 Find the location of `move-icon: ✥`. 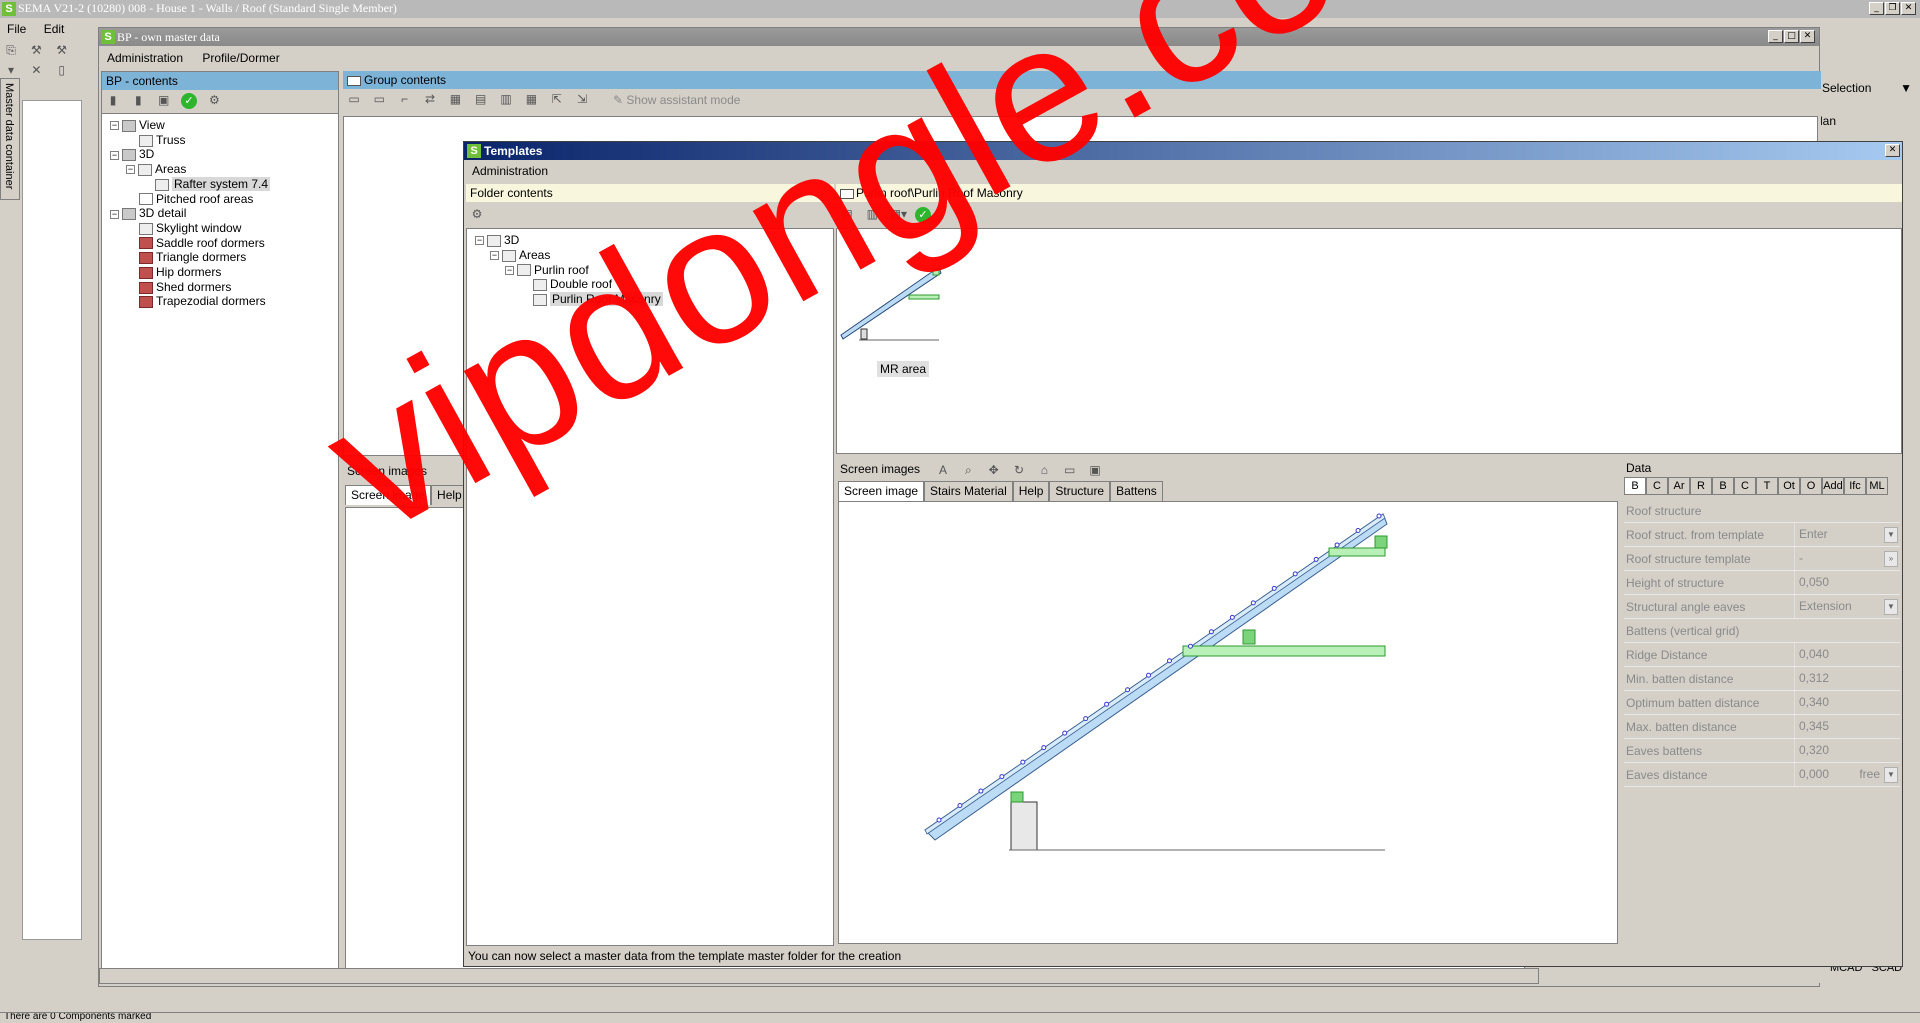

move-icon: ✥ is located at coordinates (994, 470).